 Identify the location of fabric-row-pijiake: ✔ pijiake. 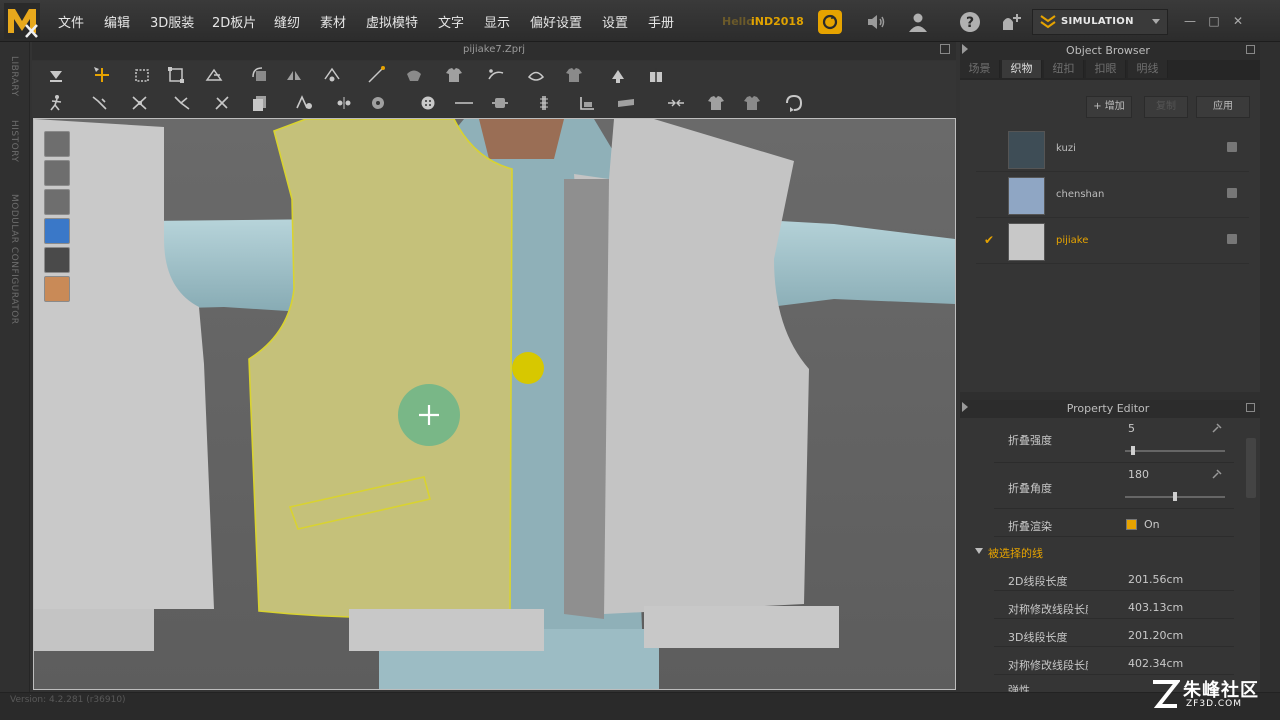
(1112, 242).